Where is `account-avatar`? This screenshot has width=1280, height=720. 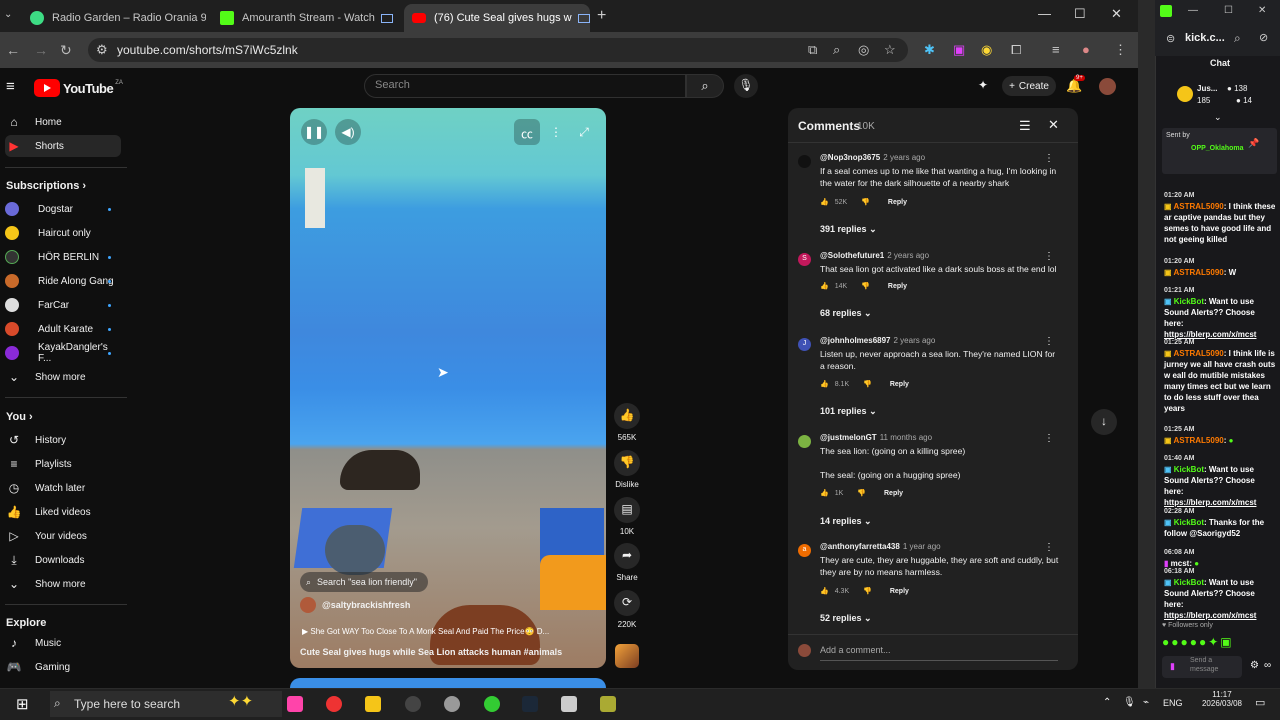 account-avatar is located at coordinates (1107, 86).